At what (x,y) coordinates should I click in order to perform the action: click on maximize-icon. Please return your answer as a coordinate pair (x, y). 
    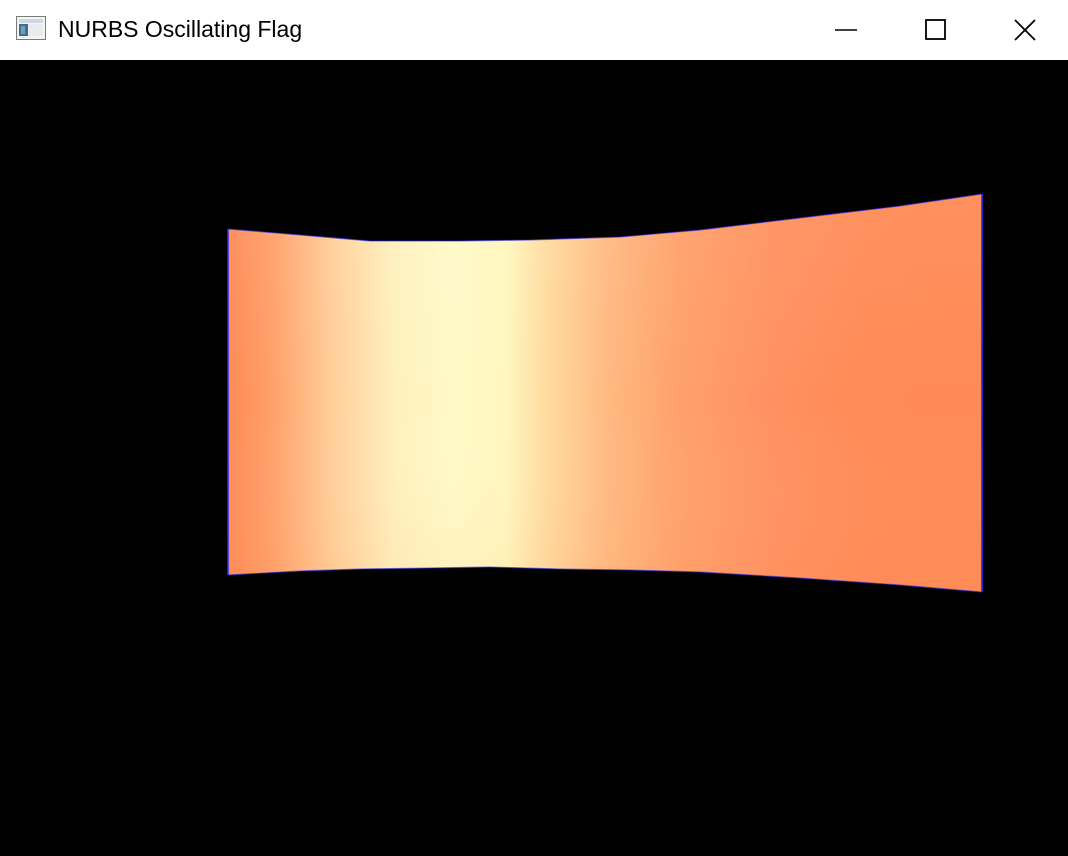
    Looking at the image, I should click on (936, 30).